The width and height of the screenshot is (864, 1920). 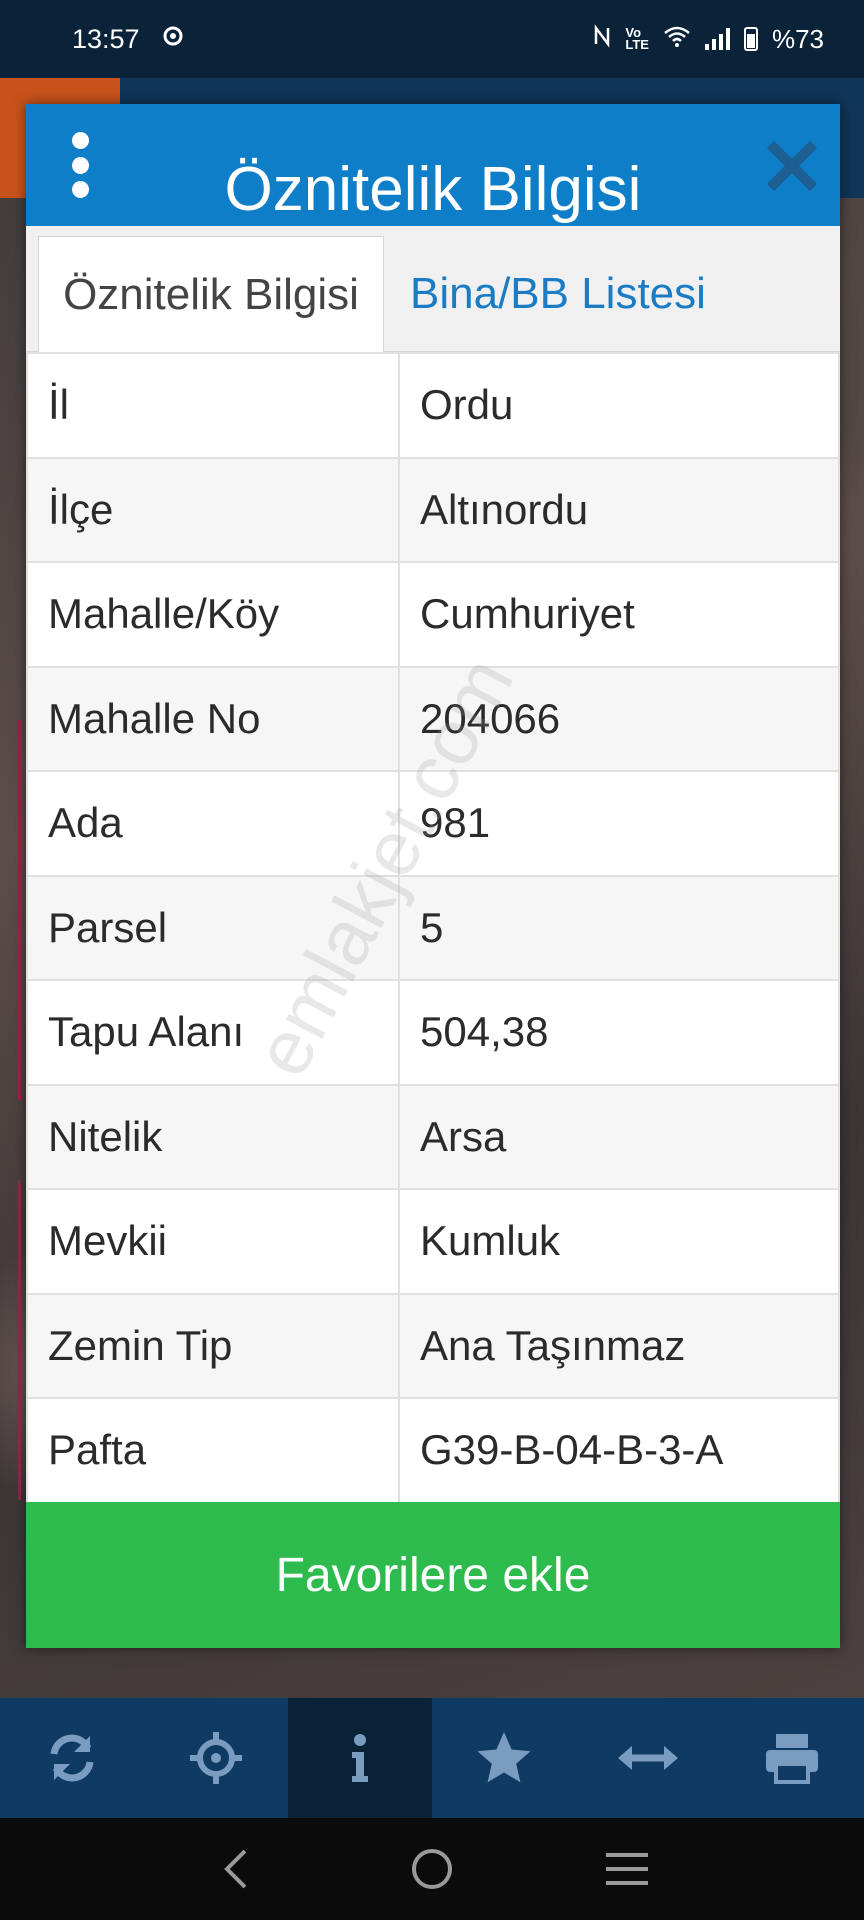 I want to click on table-row: Tapu Alanı 504,38, so click(x=433, y=1032).